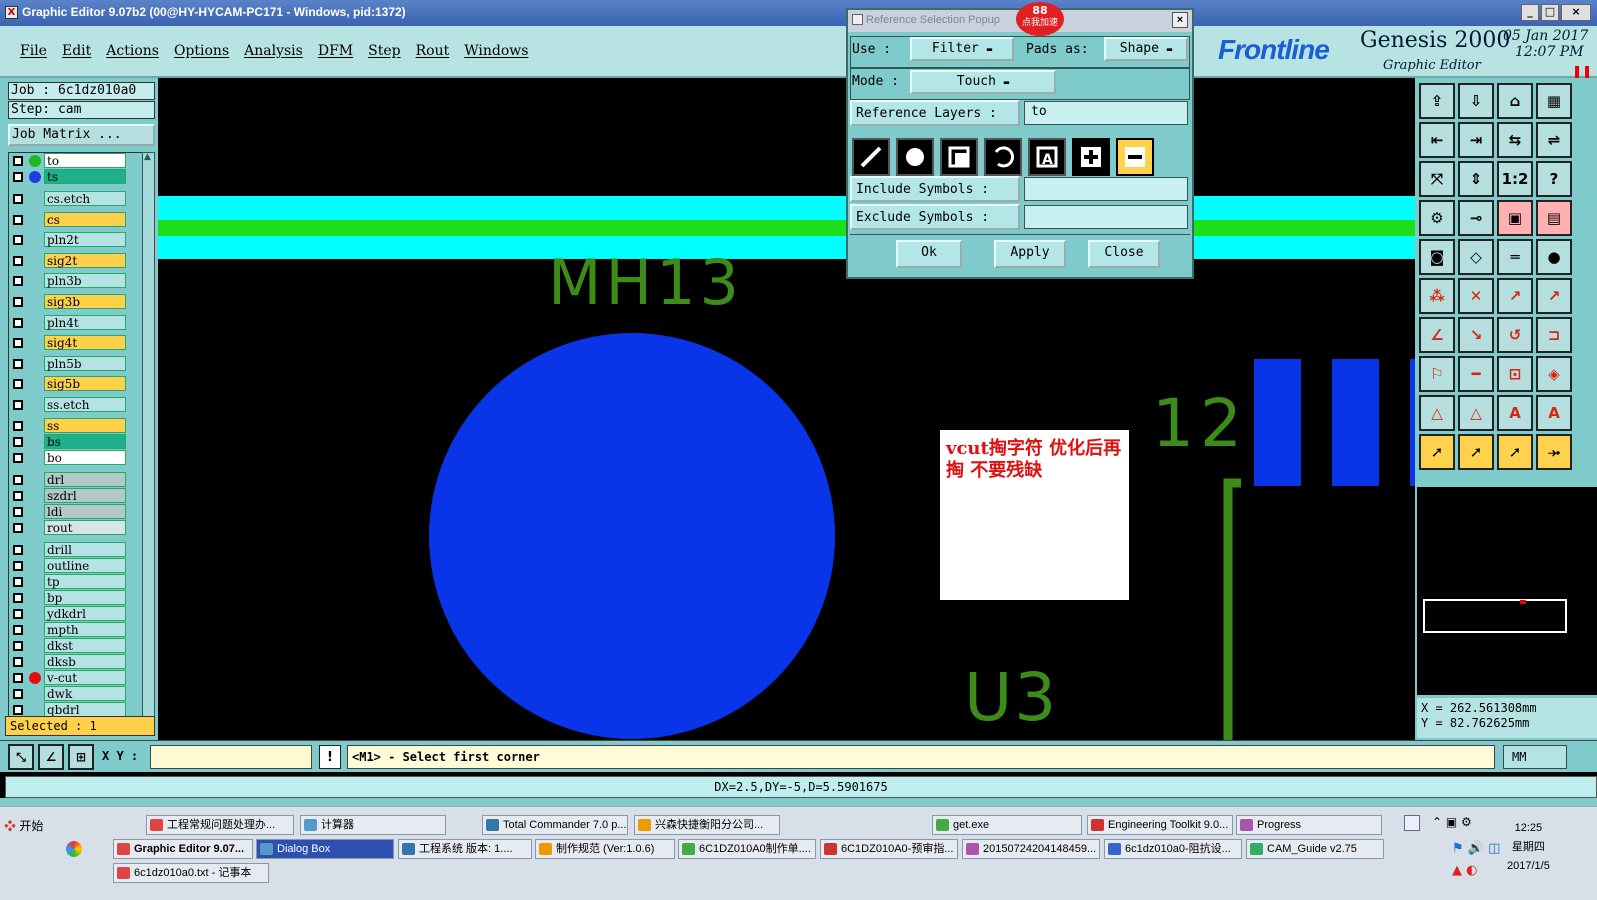  What do you see at coordinates (132, 51) in the screenshot?
I see `menu-actions: Actions` at bounding box center [132, 51].